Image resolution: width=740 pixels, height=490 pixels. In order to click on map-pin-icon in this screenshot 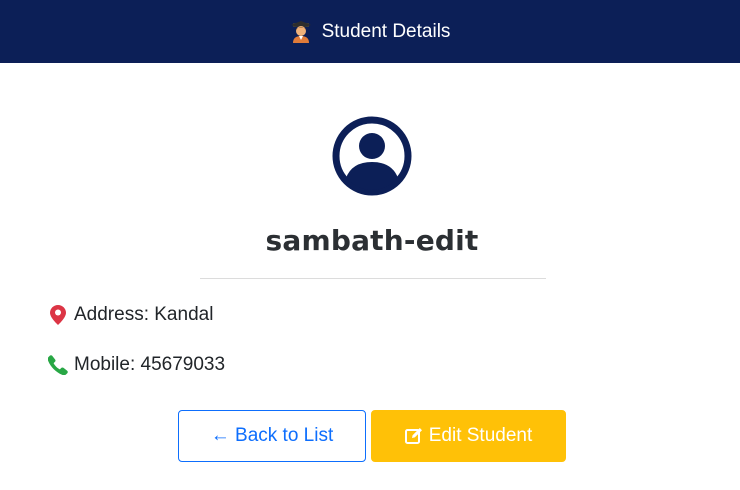, I will do `click(58, 315)`.